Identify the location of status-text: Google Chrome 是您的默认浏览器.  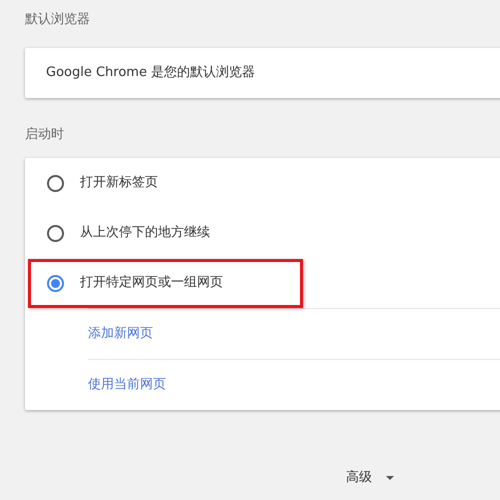
(151, 73).